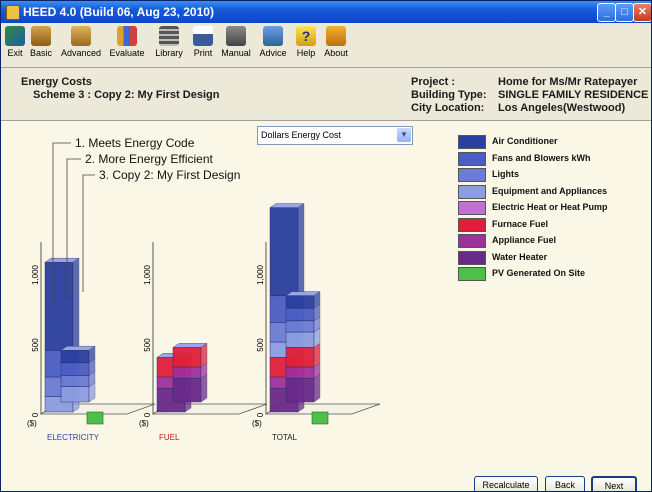 The width and height of the screenshot is (652, 492). Describe the element at coordinates (336, 36) in the screenshot. I see `about-icon` at that location.